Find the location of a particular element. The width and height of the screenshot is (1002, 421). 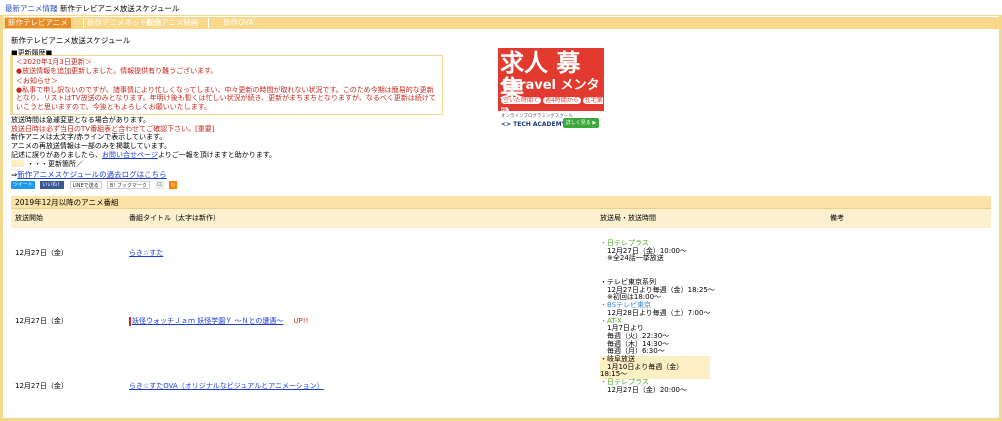

ad-brand: <> TECH ACADEMY is located at coordinates (533, 124).